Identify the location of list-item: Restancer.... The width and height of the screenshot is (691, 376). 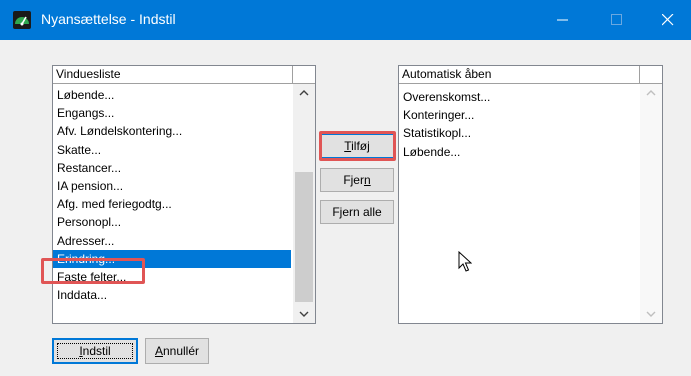
(172, 168).